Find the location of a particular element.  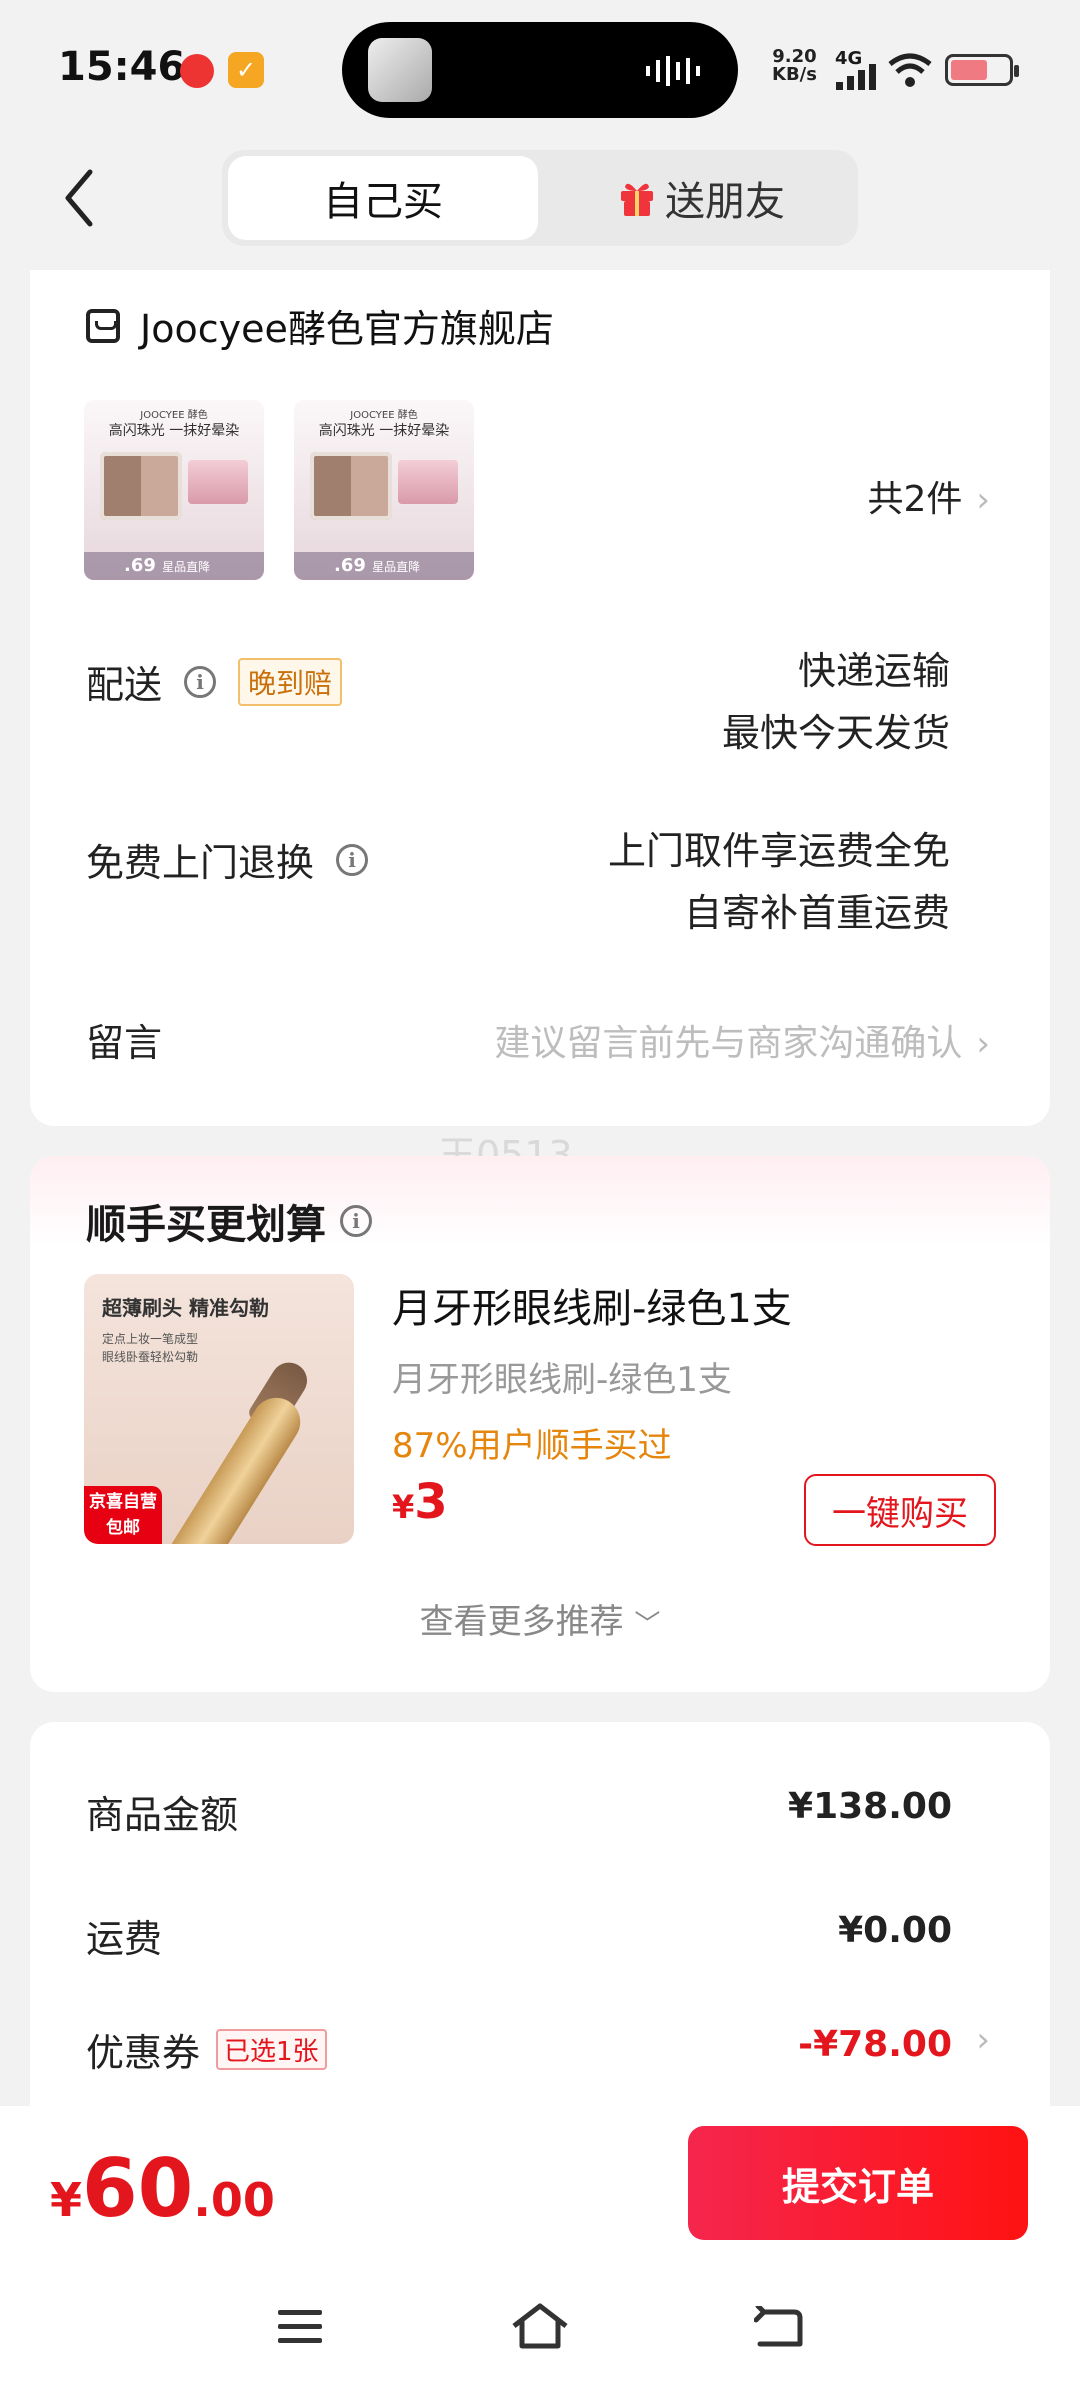

signal-icon is located at coordinates (856, 77).